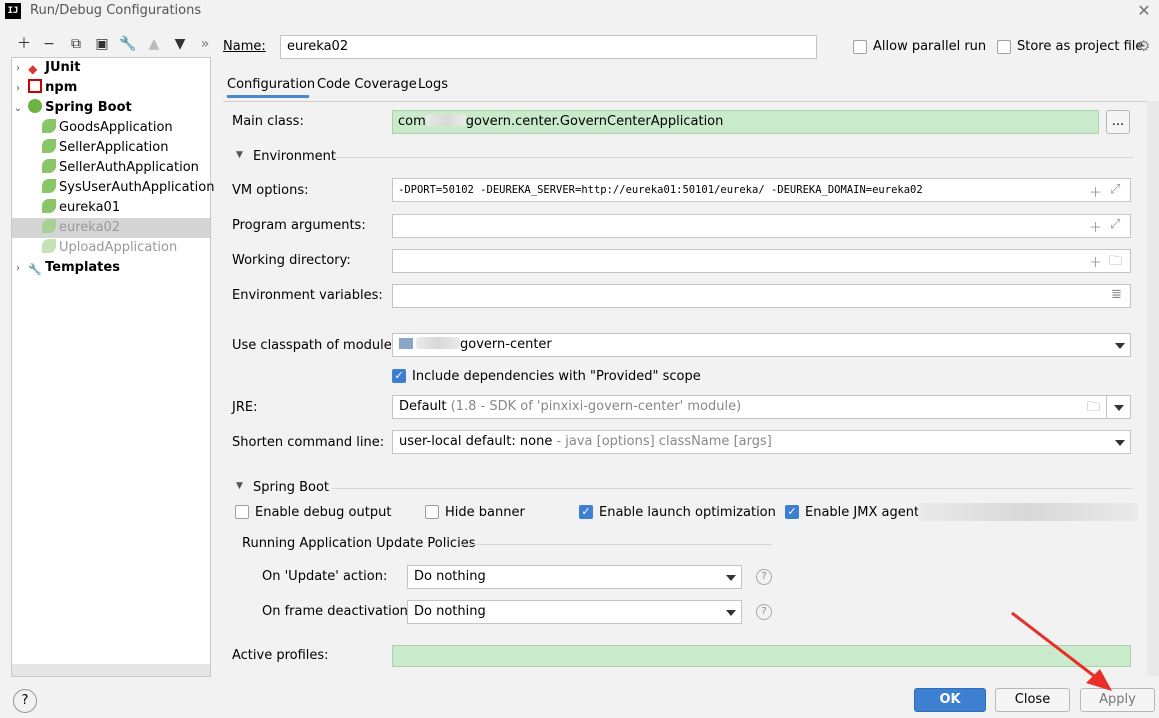 This screenshot has width=1159, height=718. I want to click on name-label: Name:, so click(244, 46).